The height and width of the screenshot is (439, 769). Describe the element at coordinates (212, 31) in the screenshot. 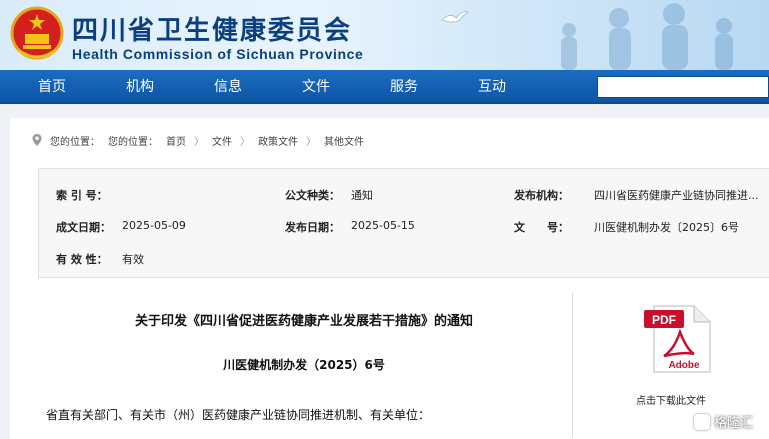

I see `site-title: 四川省卫生健康委员会` at that location.